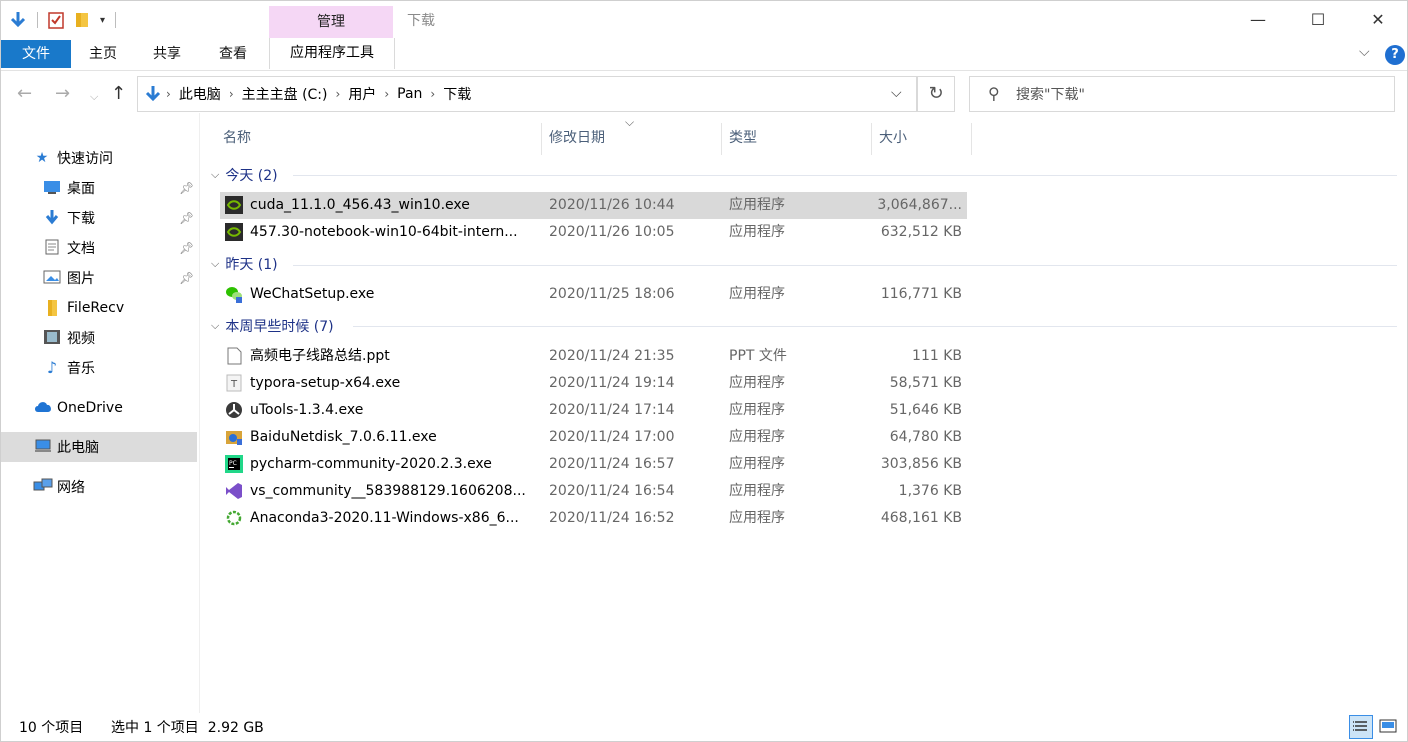  Describe the element at coordinates (36, 54) in the screenshot. I see `tab-file: 文件` at that location.